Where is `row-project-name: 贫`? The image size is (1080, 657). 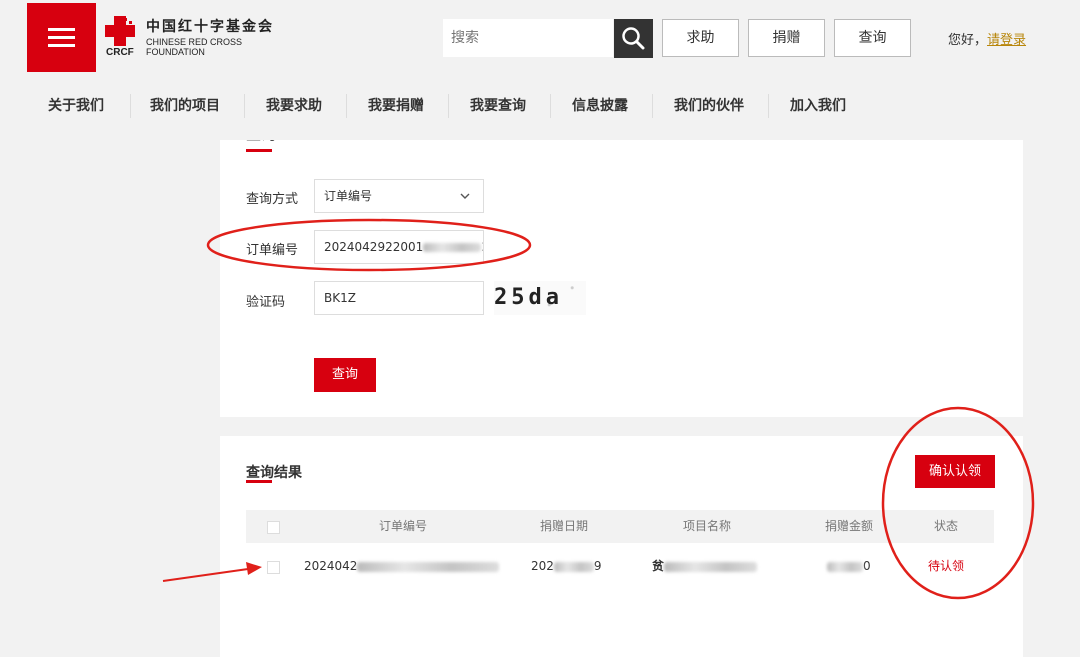
row-project-name: 贫 is located at coordinates (705, 566).